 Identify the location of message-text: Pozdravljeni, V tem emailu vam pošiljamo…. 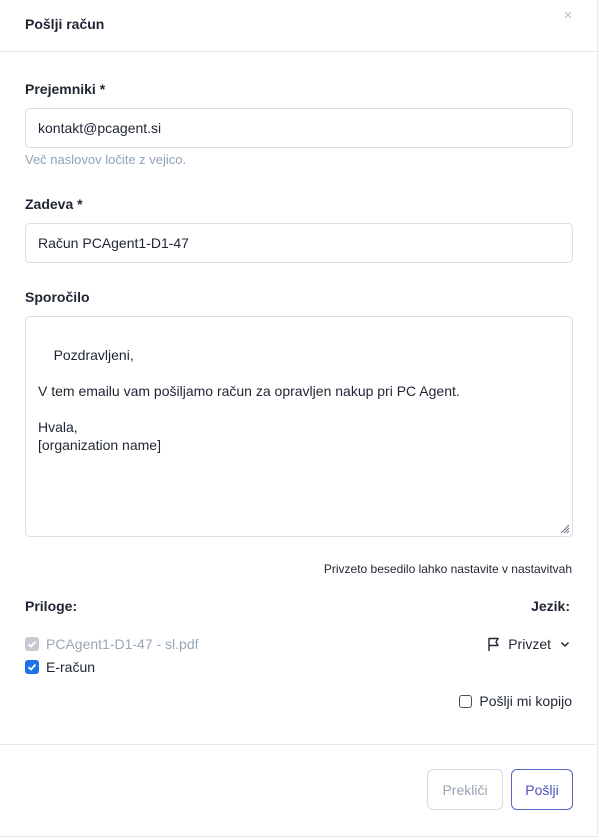
(249, 400).